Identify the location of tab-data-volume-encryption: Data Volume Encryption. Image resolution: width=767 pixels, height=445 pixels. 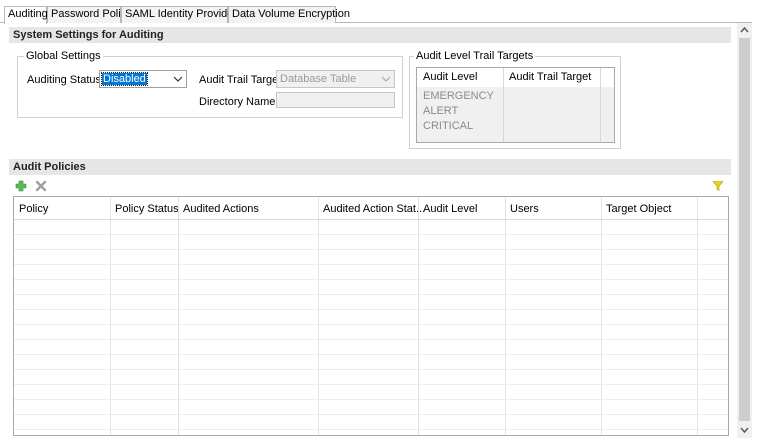
(289, 14).